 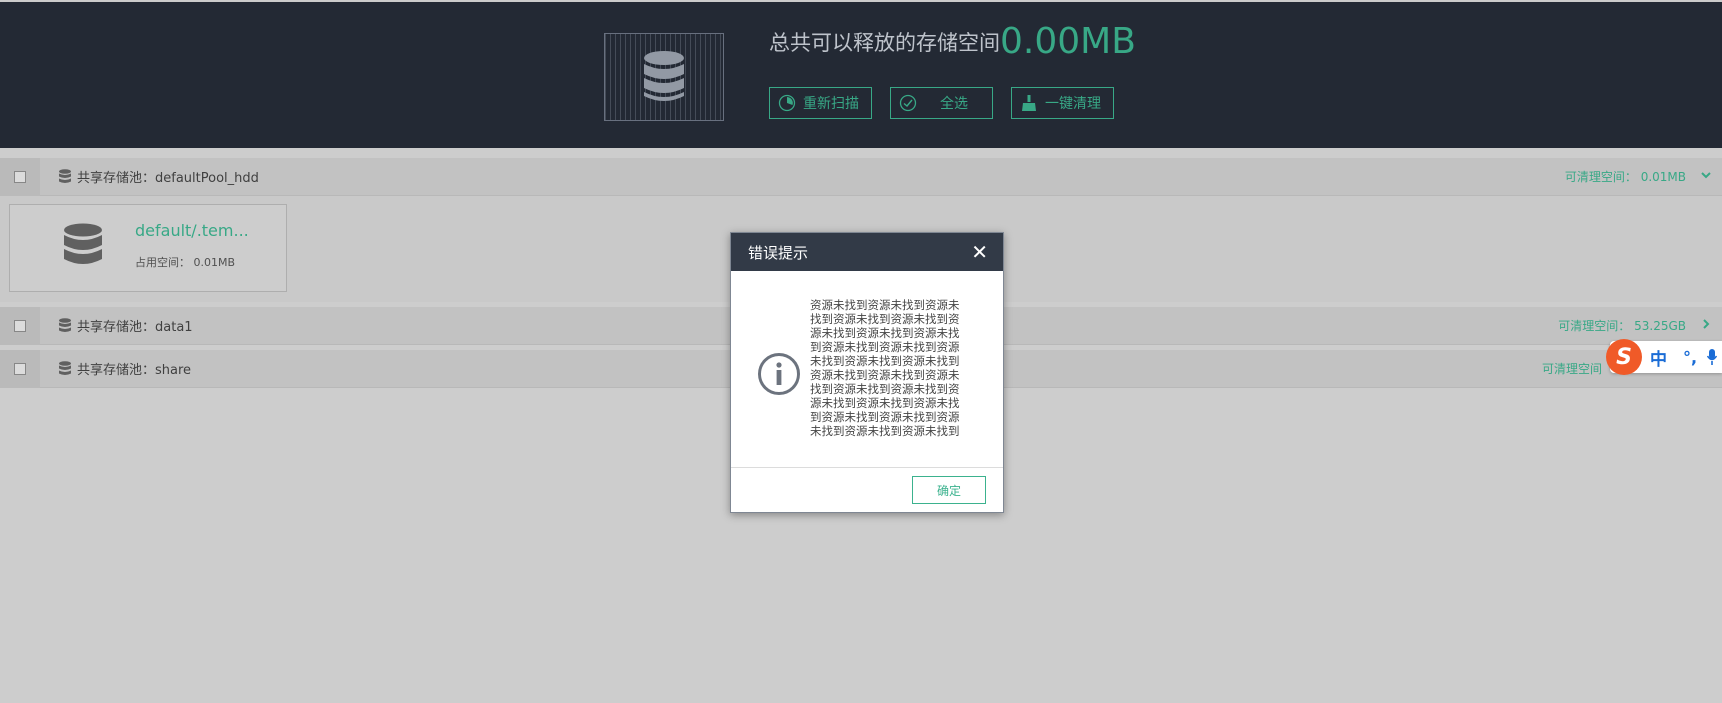 What do you see at coordinates (867, 252) in the screenshot?
I see `dialog-header: 错误提示 ✕` at bounding box center [867, 252].